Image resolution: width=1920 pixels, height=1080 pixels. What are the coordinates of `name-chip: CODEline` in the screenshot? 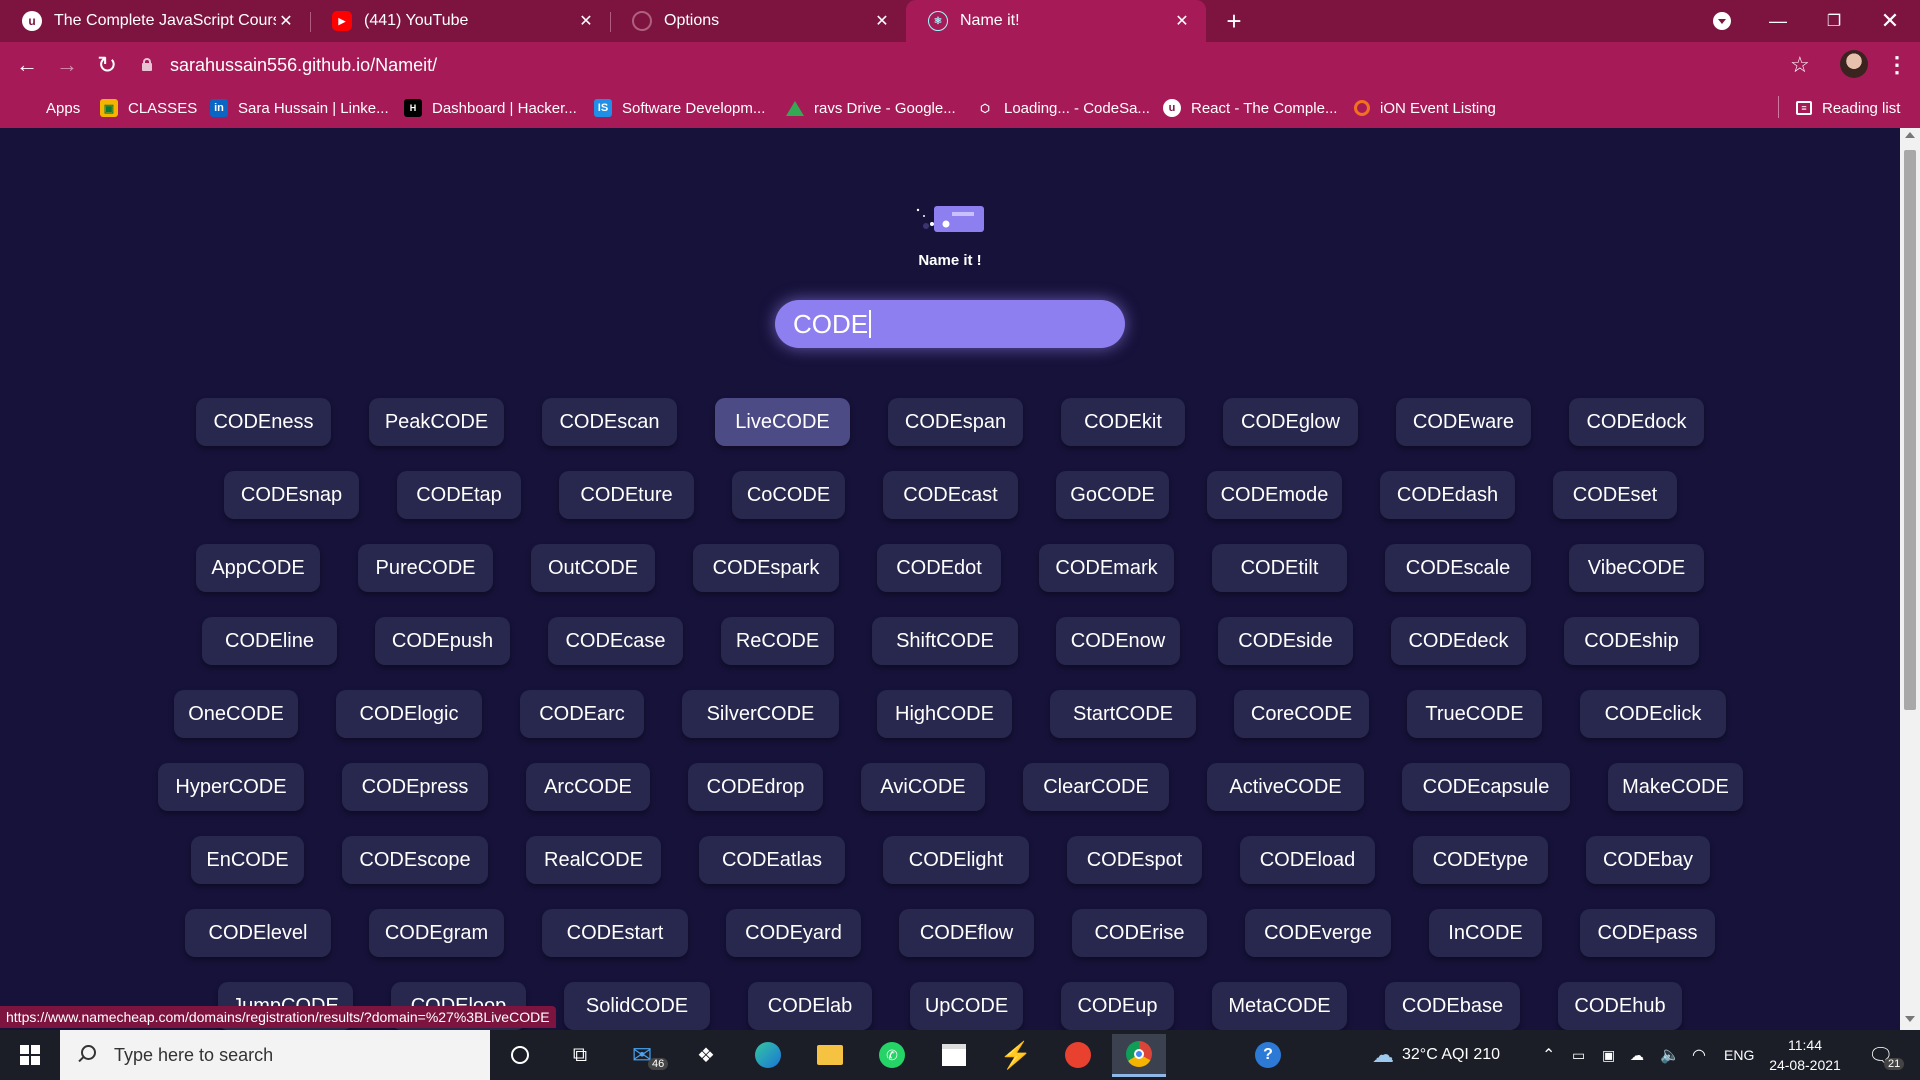 It's located at (269, 641).